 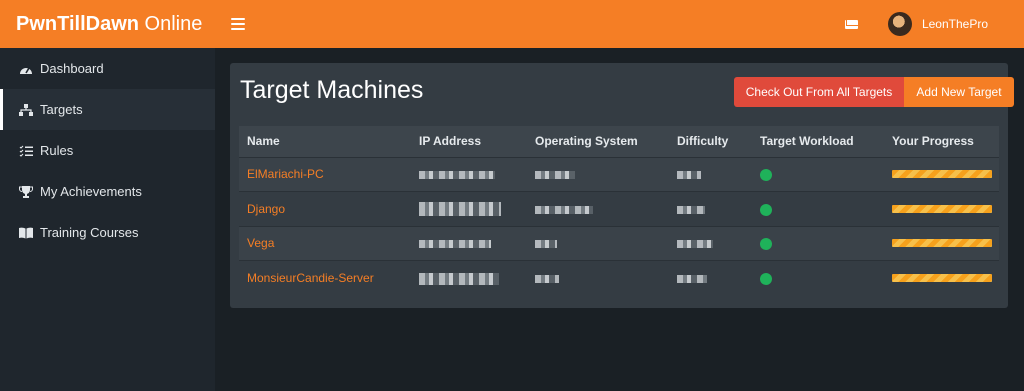 What do you see at coordinates (89, 232) in the screenshot?
I see `sidebar-item-label: Training Courses` at bounding box center [89, 232].